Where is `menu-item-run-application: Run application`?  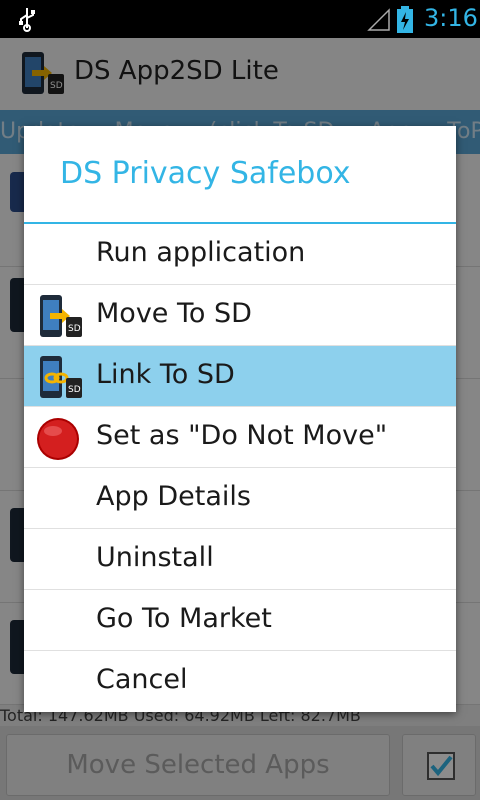 menu-item-run-application: Run application is located at coordinates (240, 254).